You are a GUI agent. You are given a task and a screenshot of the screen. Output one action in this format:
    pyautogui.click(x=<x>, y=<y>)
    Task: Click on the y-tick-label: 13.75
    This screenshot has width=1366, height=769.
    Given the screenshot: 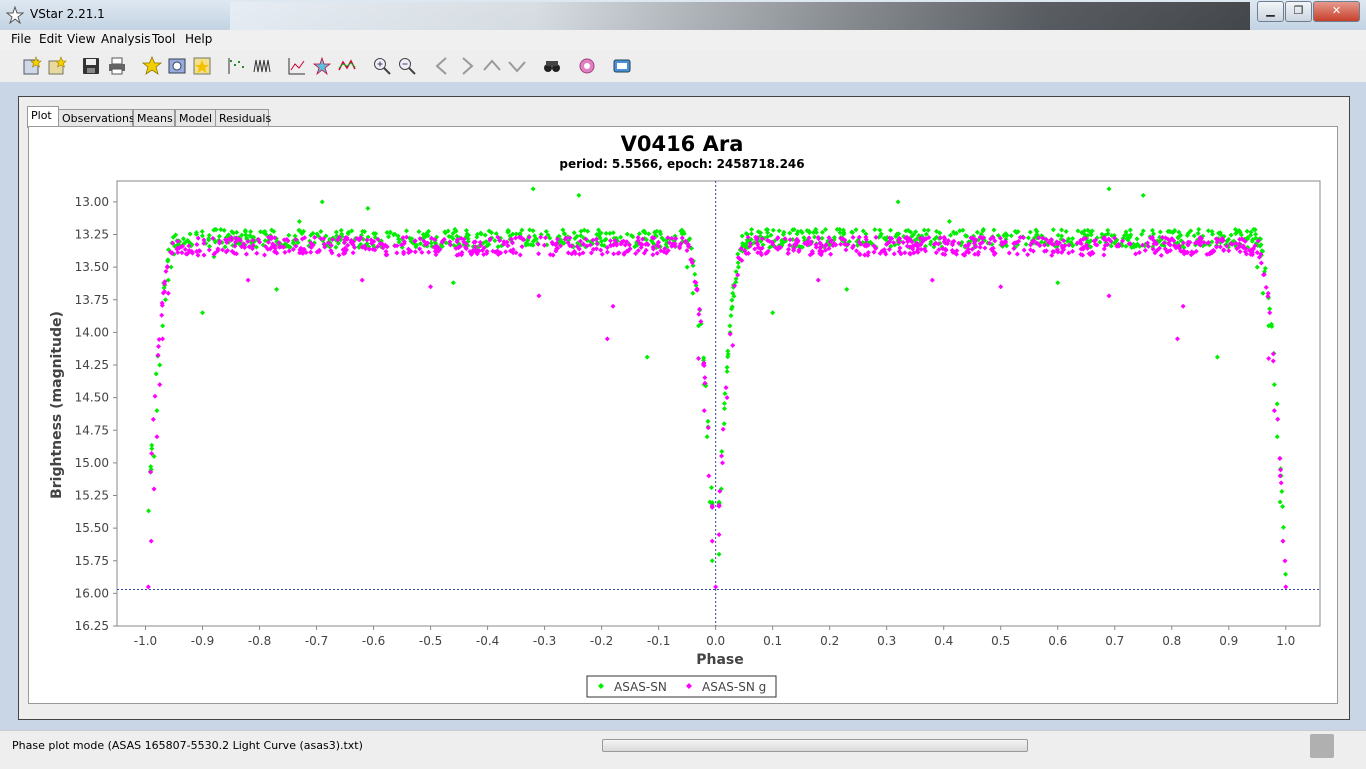 What is the action you would take?
    pyautogui.click(x=92, y=300)
    